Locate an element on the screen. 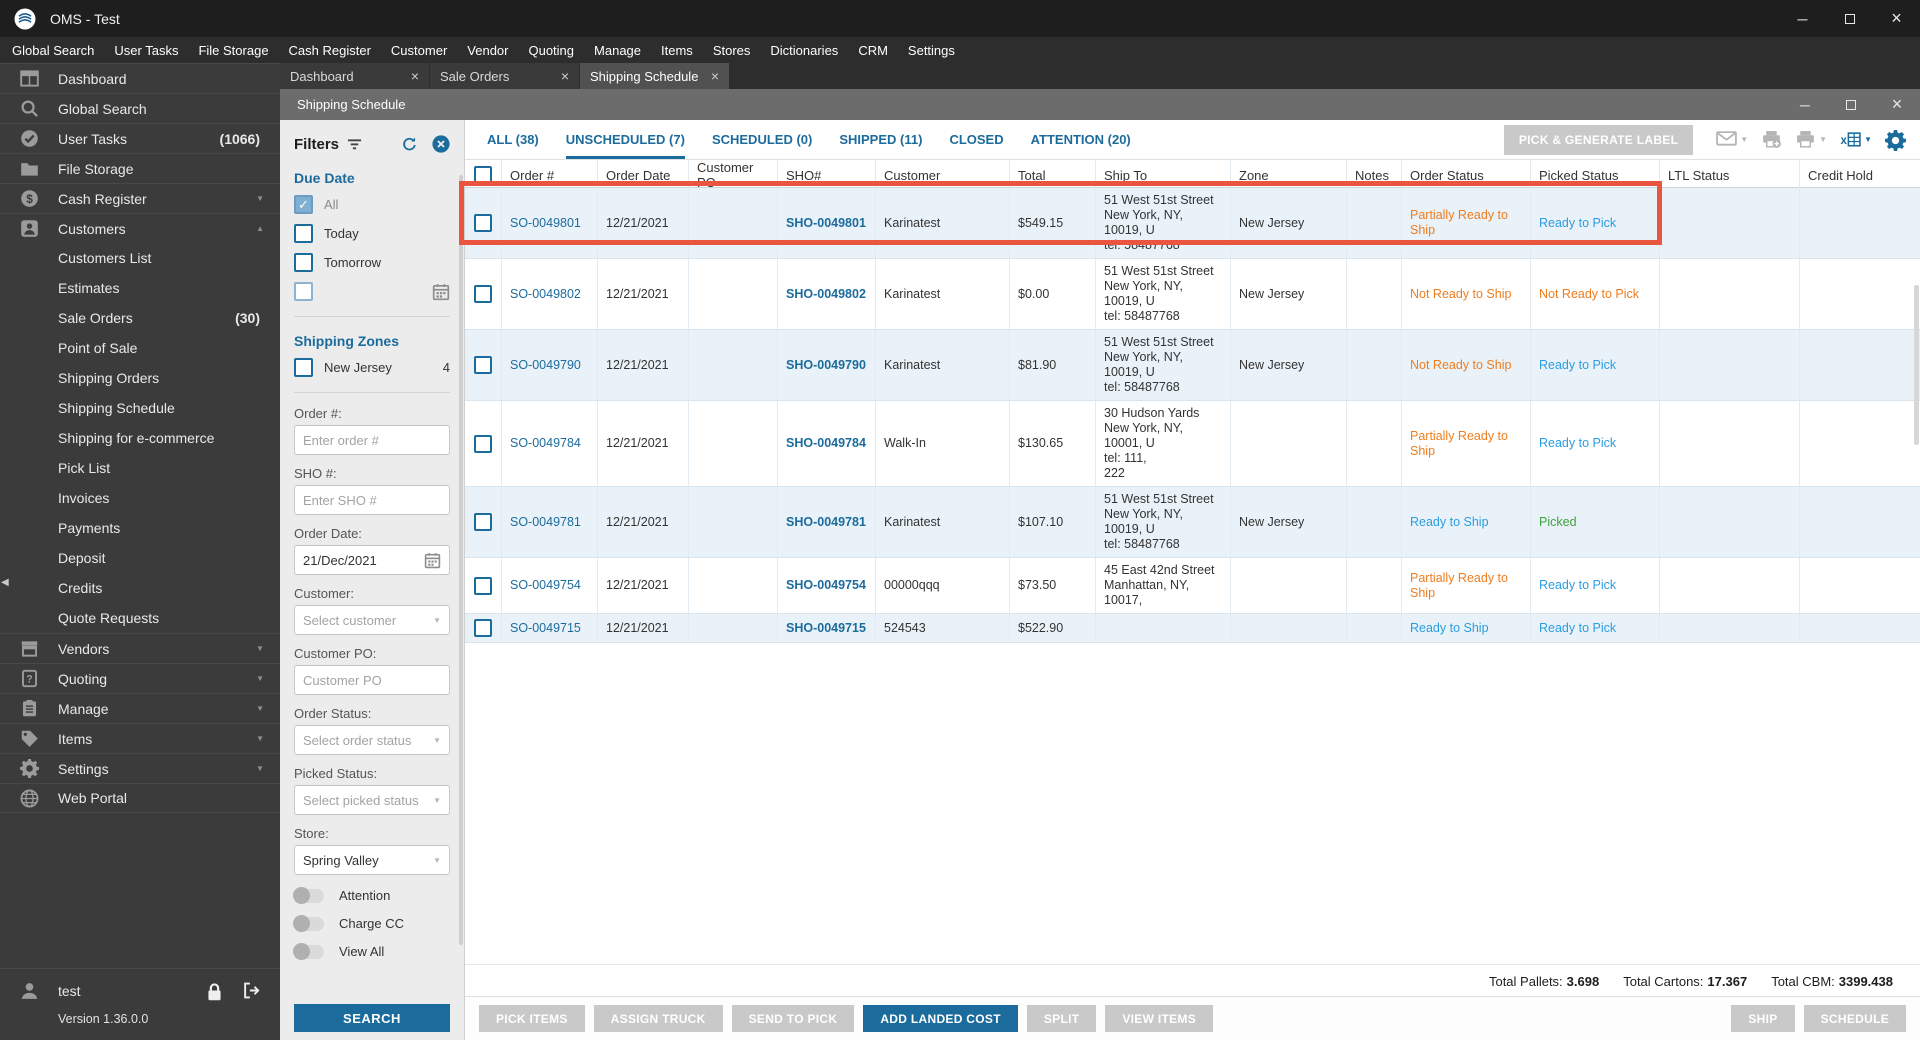  column-header-credit-hold: Credit Hold is located at coordinates (1860, 175).